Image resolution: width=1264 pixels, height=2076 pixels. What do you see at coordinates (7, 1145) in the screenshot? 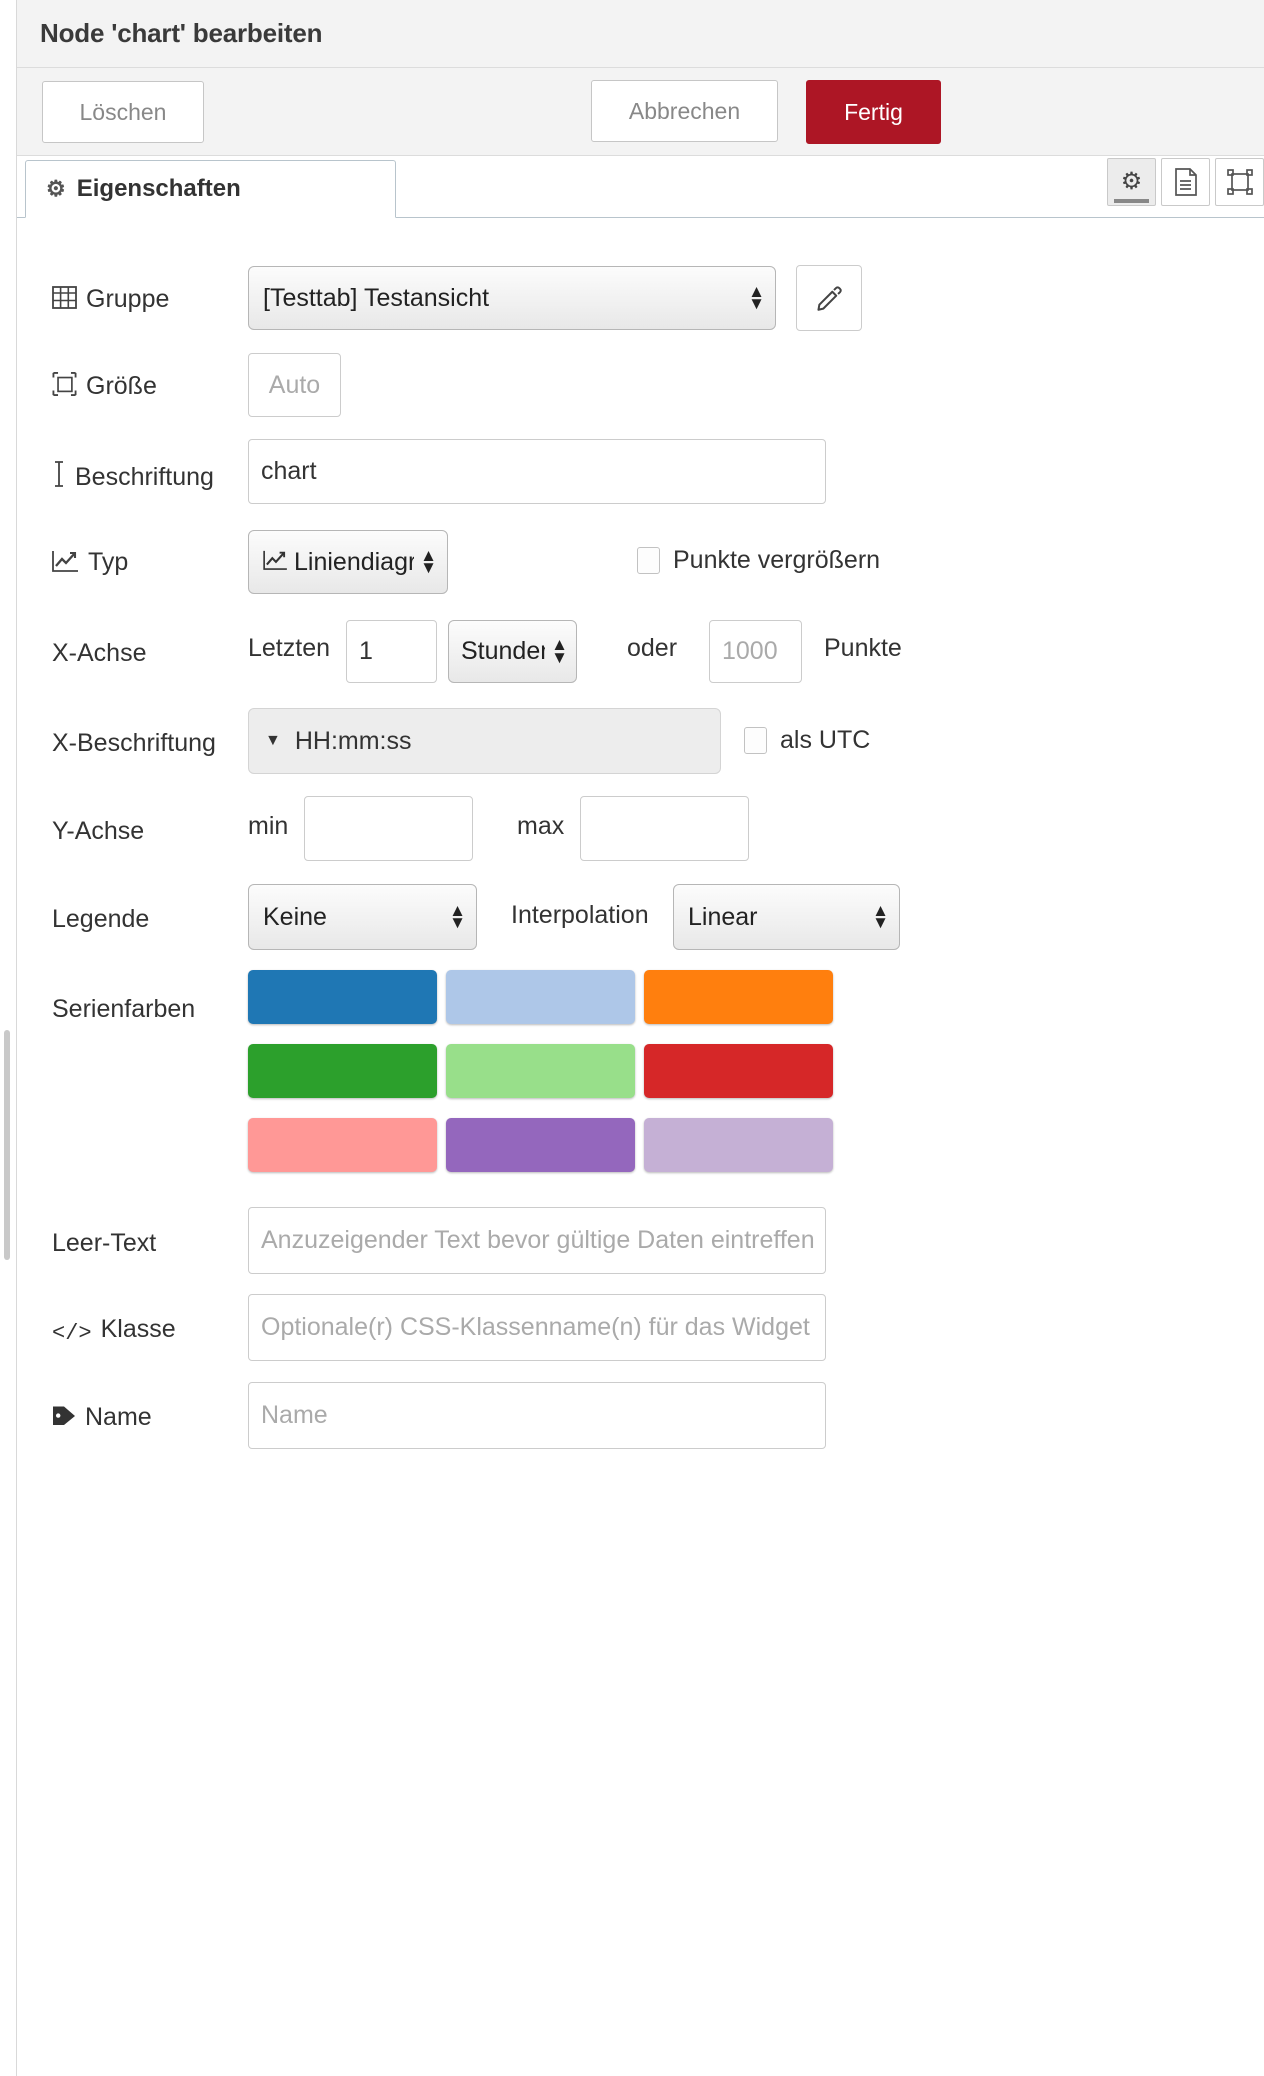
I see `scrollbar-thumb` at bounding box center [7, 1145].